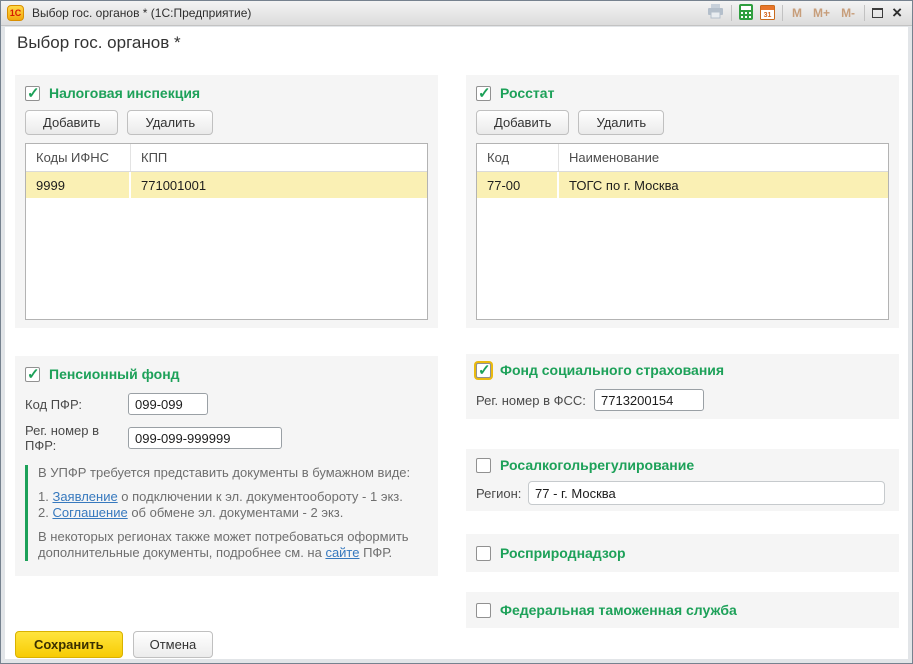  Describe the element at coordinates (32, 93) in the screenshot. I see `tax-checkbox` at that location.